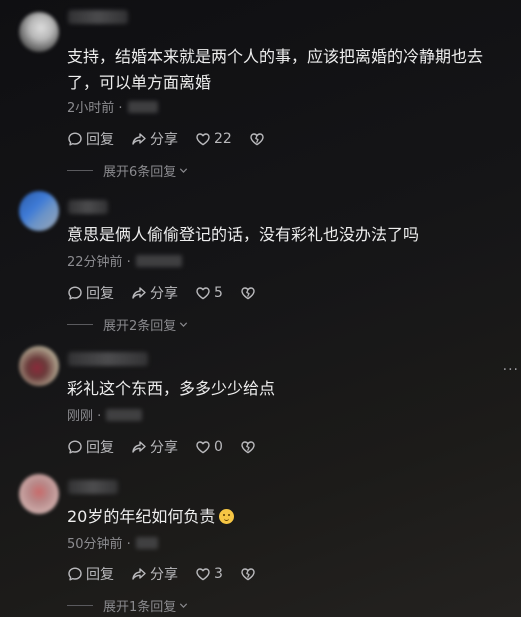 The width and height of the screenshot is (521, 617). I want to click on comment-time: 刚刚 ·, so click(84, 416).